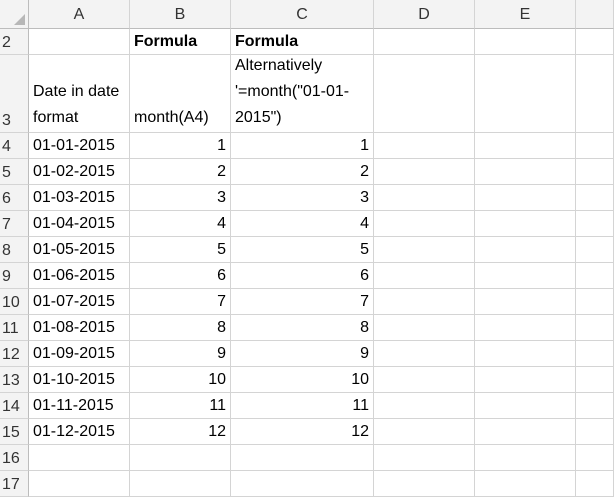 The image size is (614, 497). What do you see at coordinates (424, 14) in the screenshot?
I see `column-header-d: D` at bounding box center [424, 14].